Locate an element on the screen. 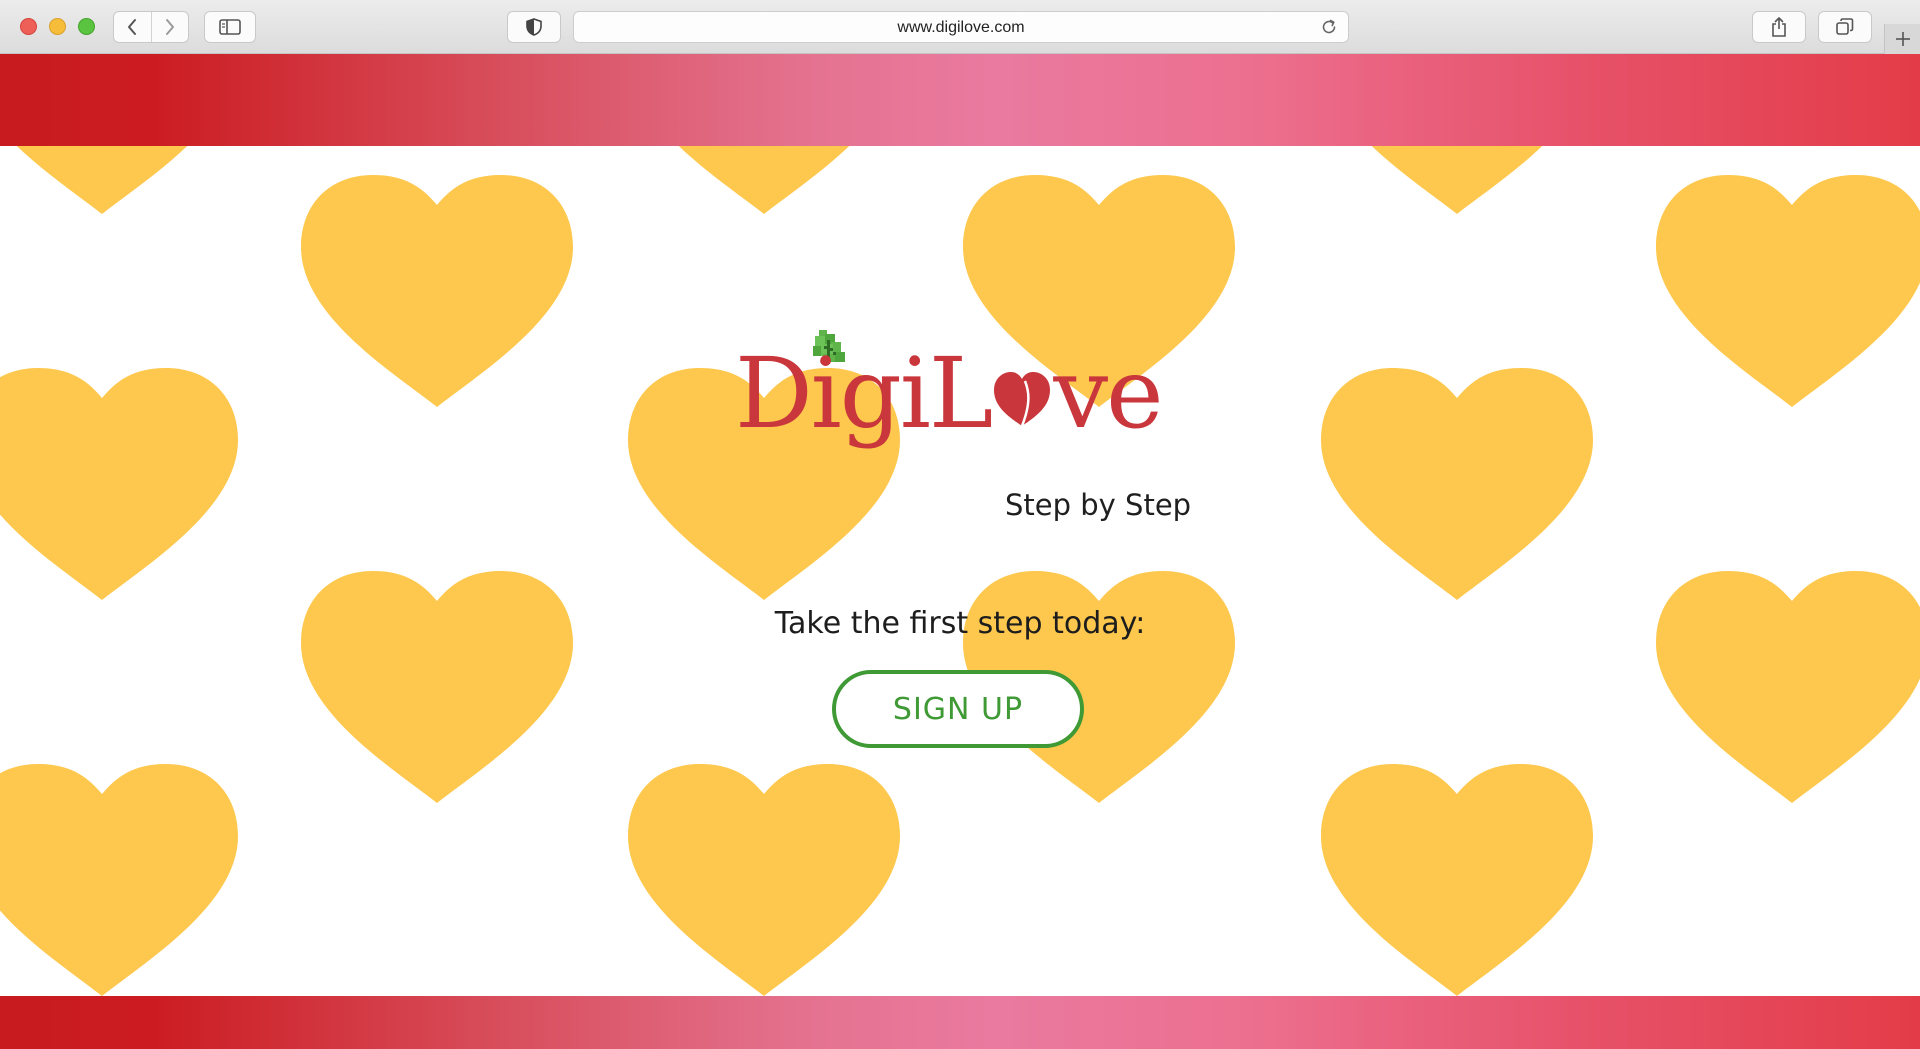 This screenshot has height=1049, width=1920. shield-icon is located at coordinates (534, 27).